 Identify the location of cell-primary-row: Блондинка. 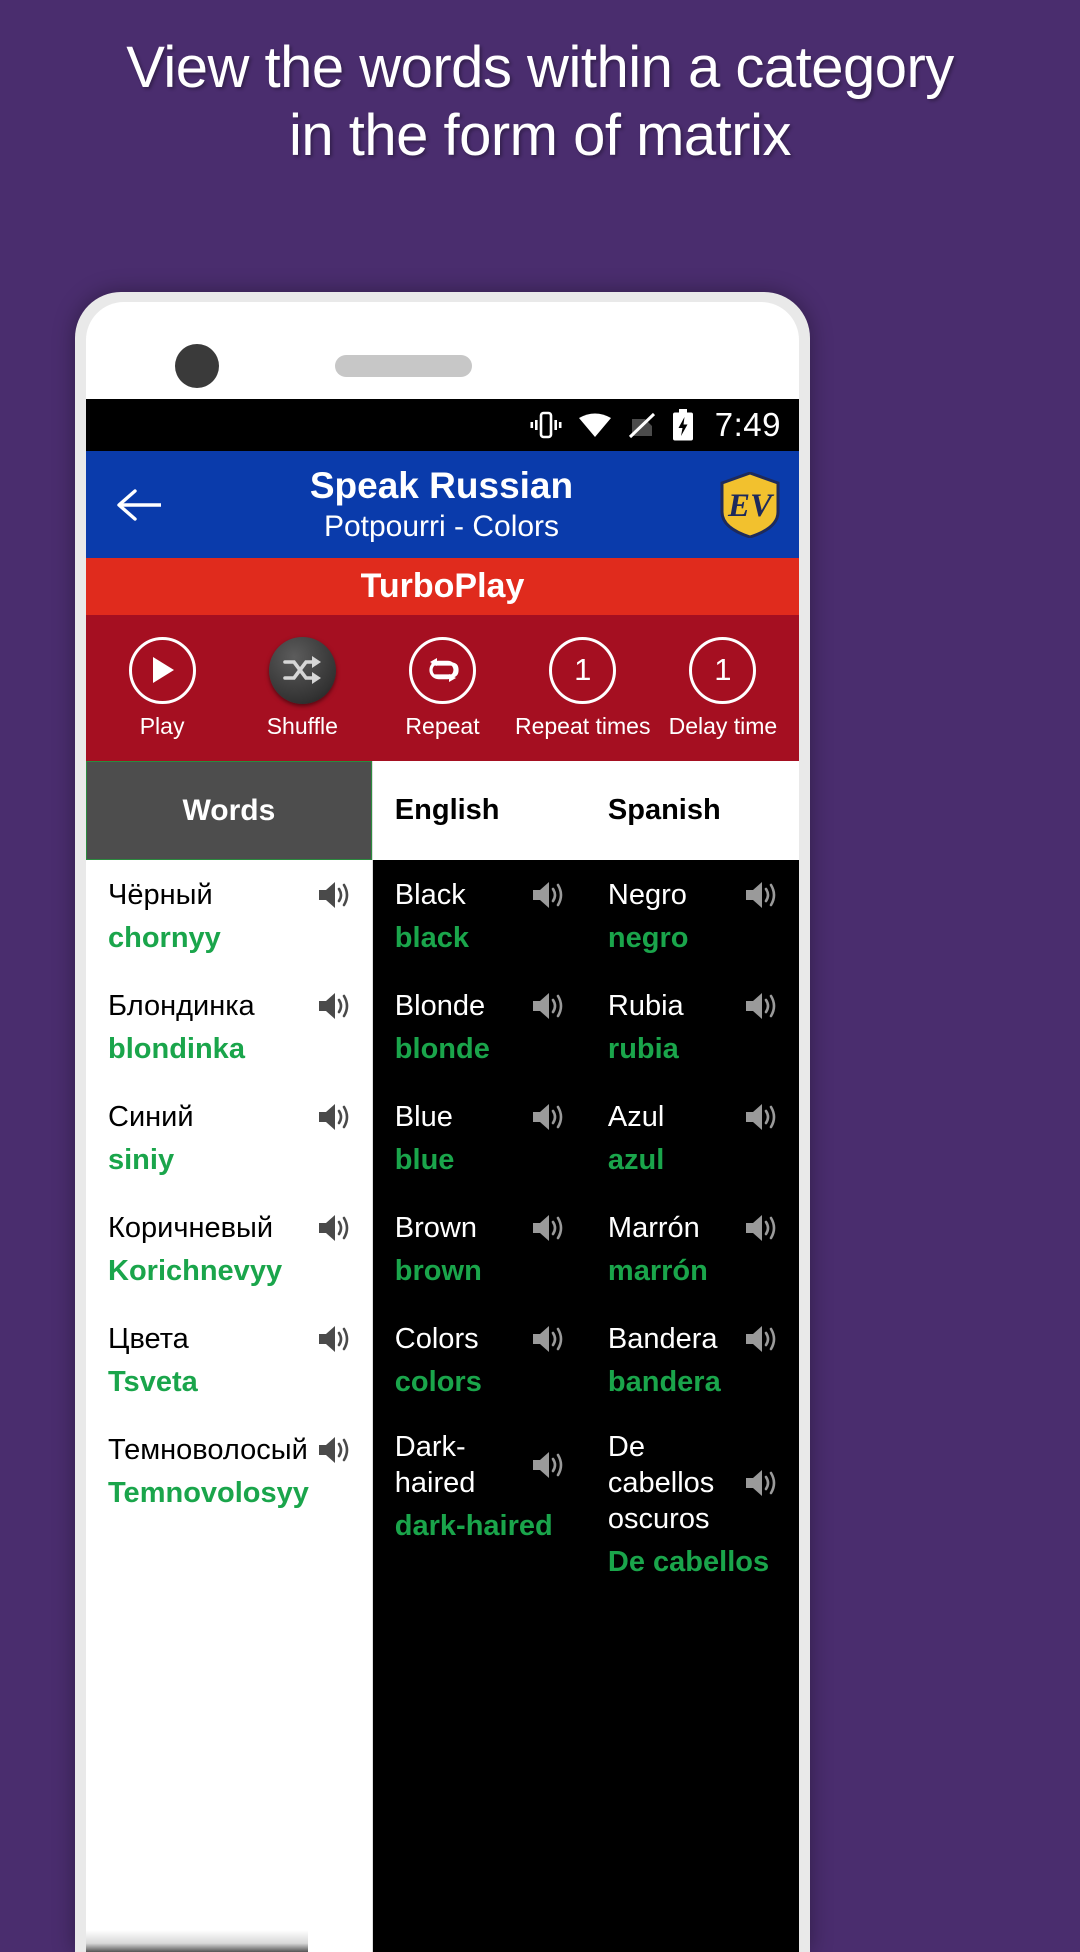
(235, 1006).